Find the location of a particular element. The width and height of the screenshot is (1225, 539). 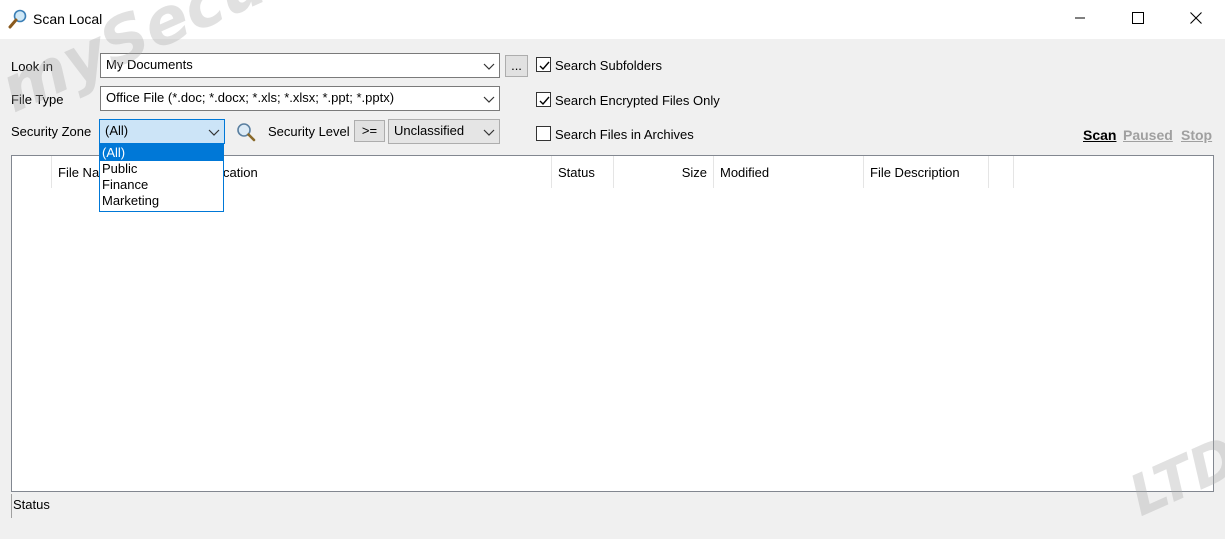

zone-option-public: Public is located at coordinates (161, 169).